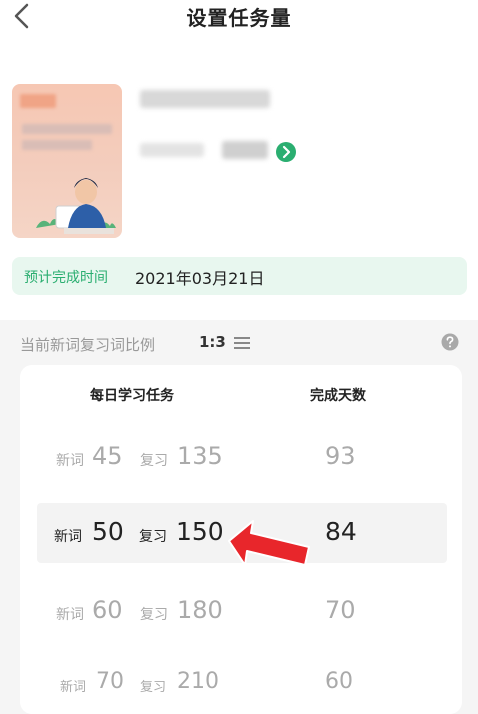 This screenshot has width=478, height=714. What do you see at coordinates (108, 531) in the screenshot?
I see `new-count: 50` at bounding box center [108, 531].